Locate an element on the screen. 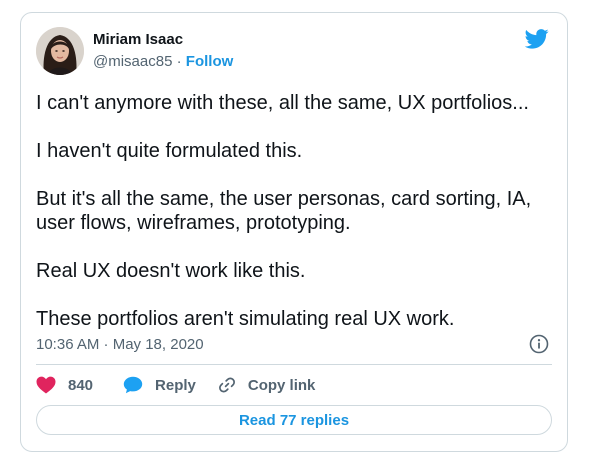 This screenshot has height=468, width=589. copy-link-button: Copy link is located at coordinates (267, 385).